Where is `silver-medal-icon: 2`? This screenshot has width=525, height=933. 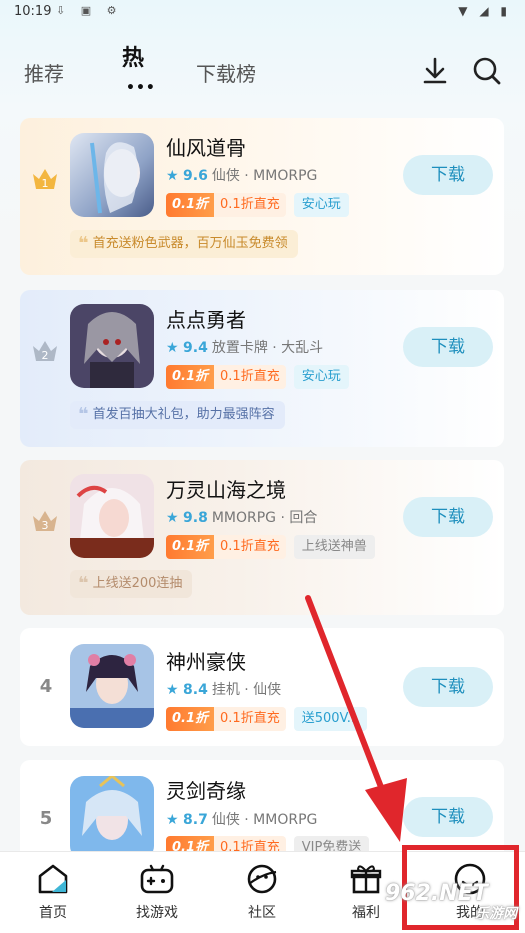 silver-medal-icon: 2 is located at coordinates (45, 351).